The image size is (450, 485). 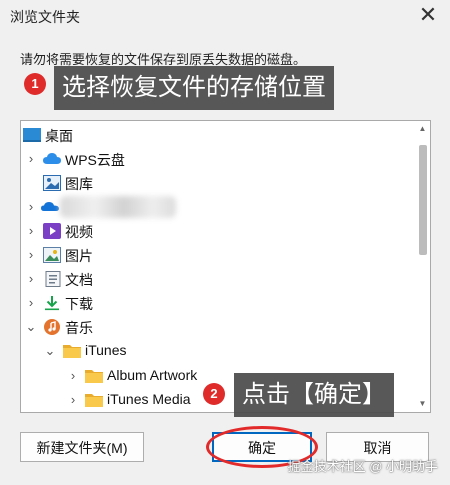 What do you see at coordinates (35, 84) in the screenshot?
I see `step-1-badge: 1` at bounding box center [35, 84].